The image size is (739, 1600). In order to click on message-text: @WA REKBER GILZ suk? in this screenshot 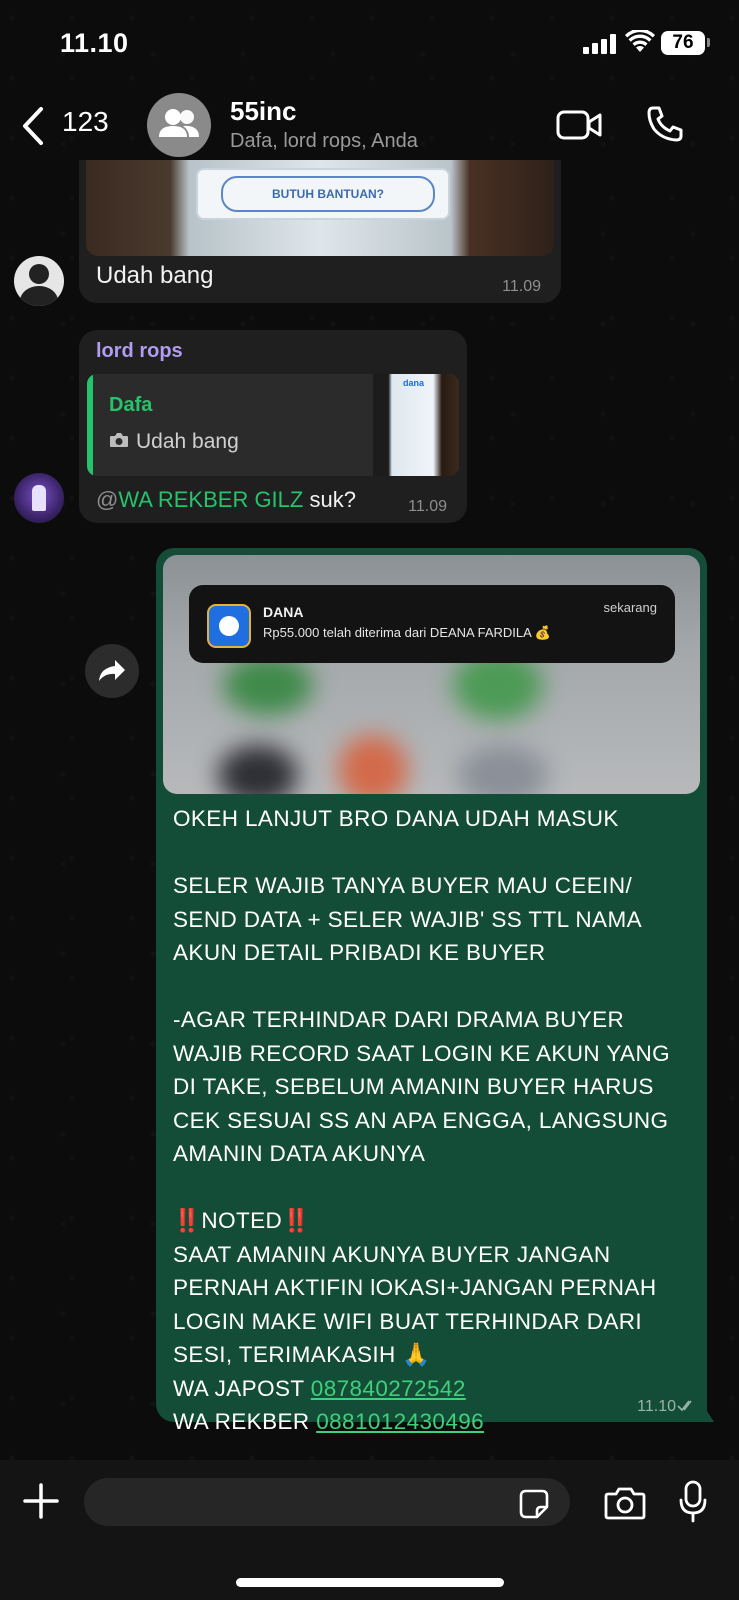, I will do `click(226, 500)`.